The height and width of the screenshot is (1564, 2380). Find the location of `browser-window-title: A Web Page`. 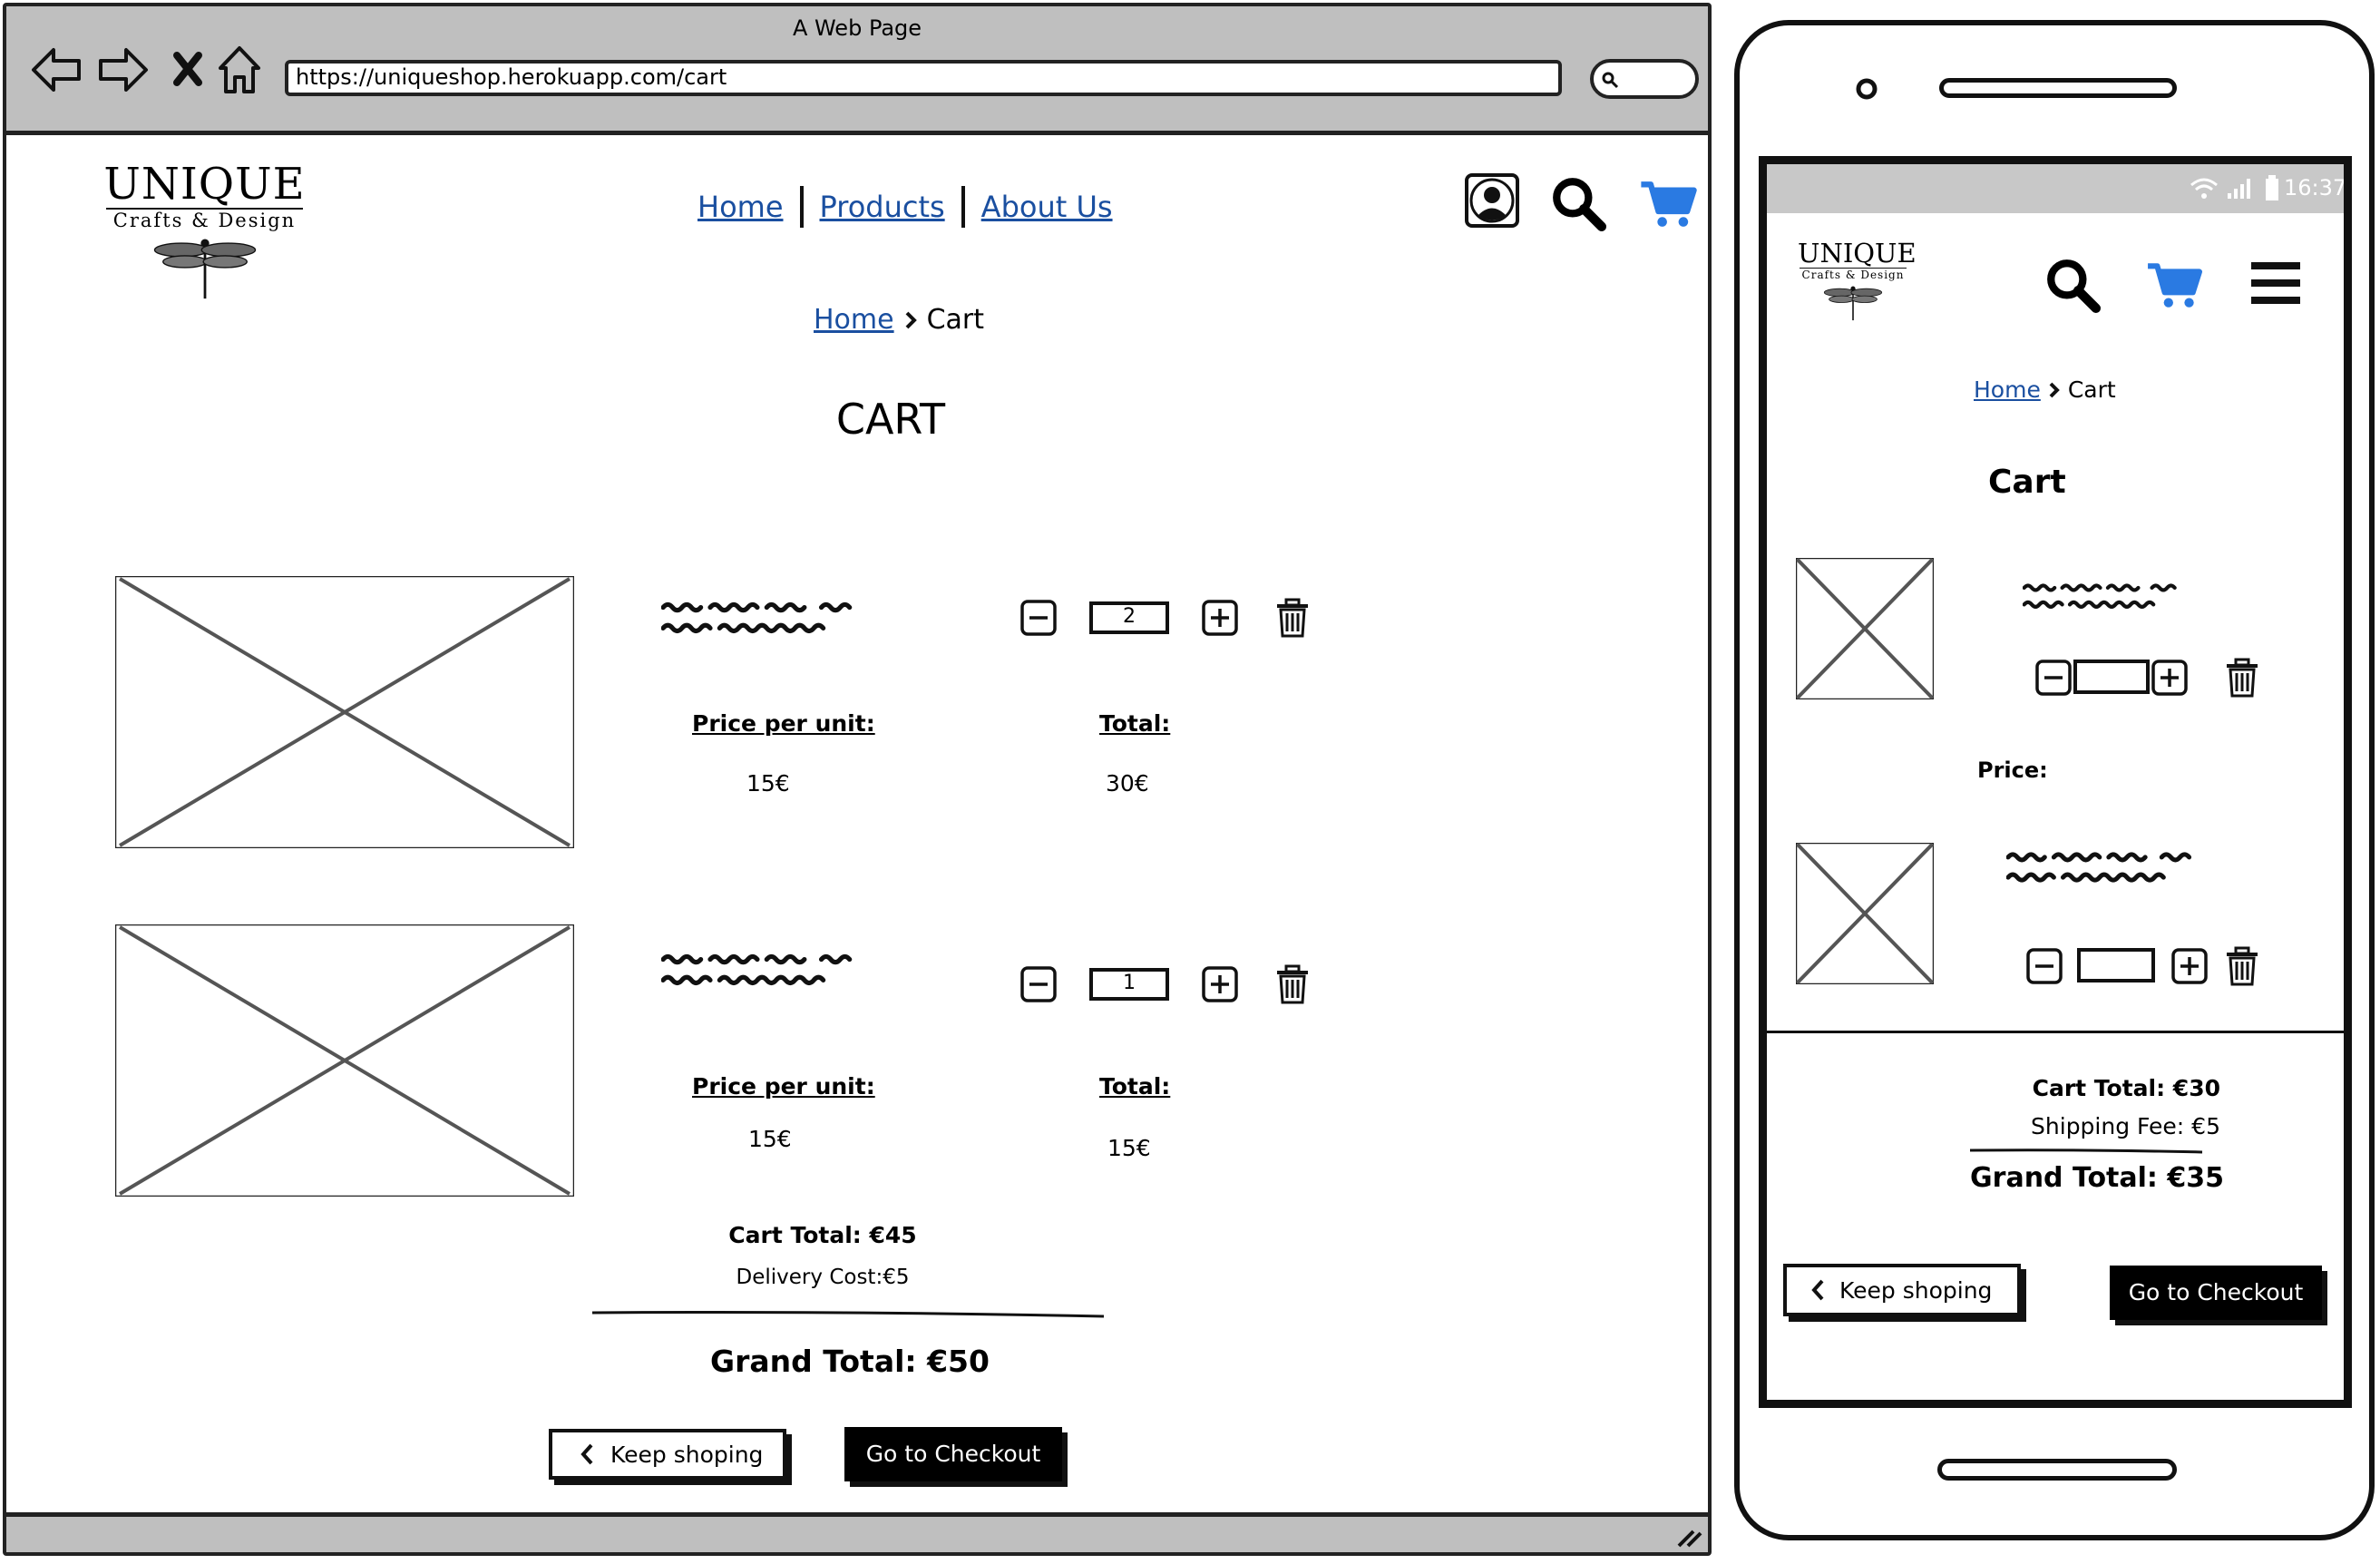

browser-window-title: A Web Page is located at coordinates (857, 28).